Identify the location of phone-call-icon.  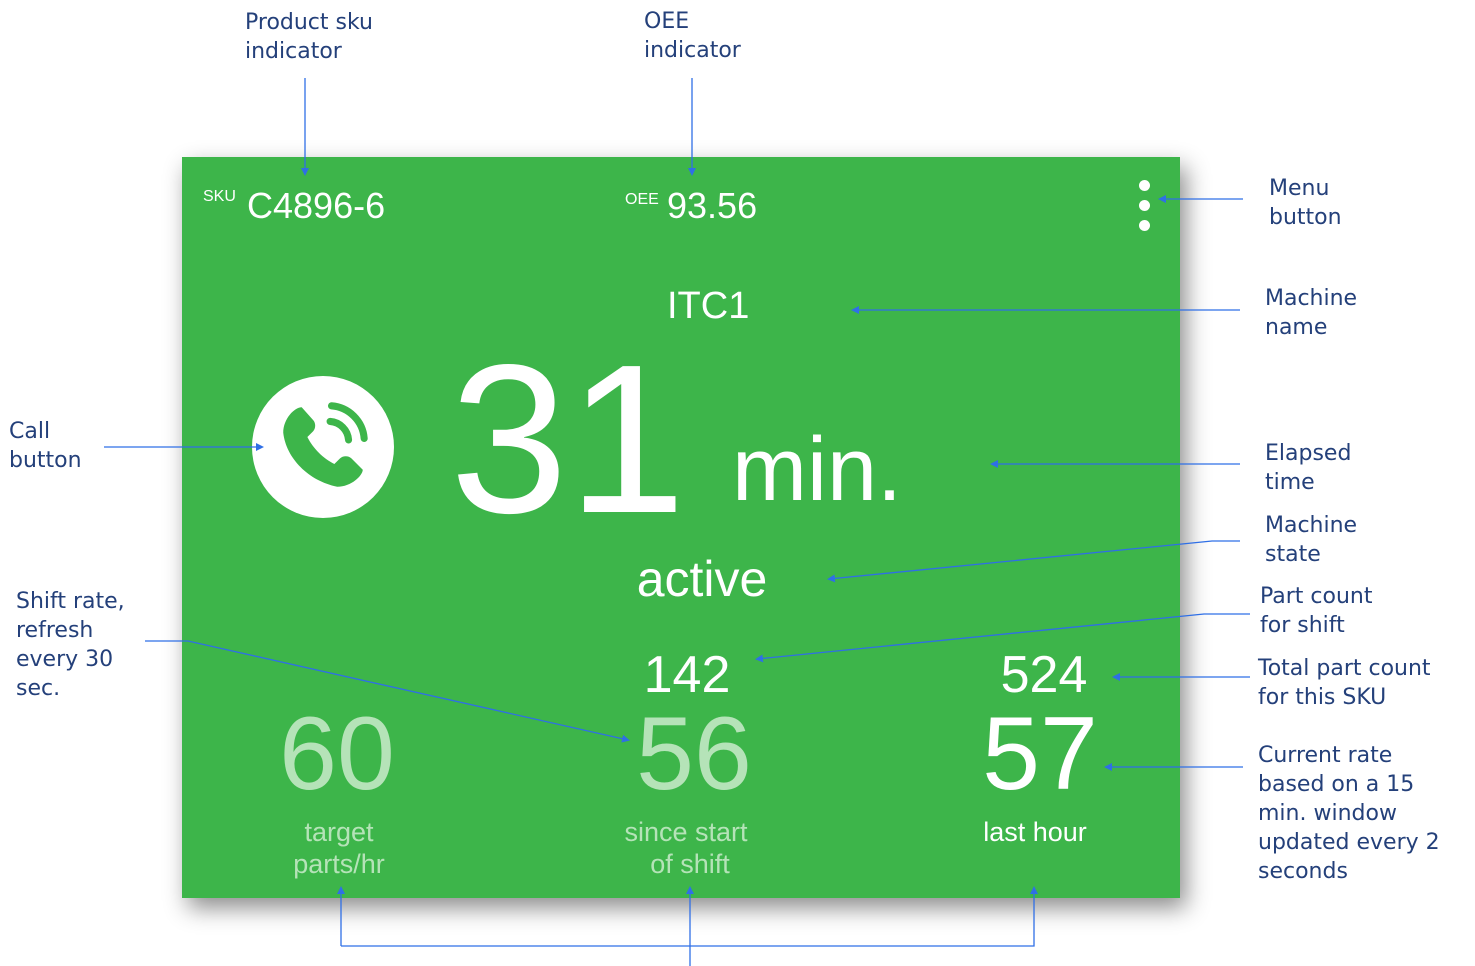
(325, 444).